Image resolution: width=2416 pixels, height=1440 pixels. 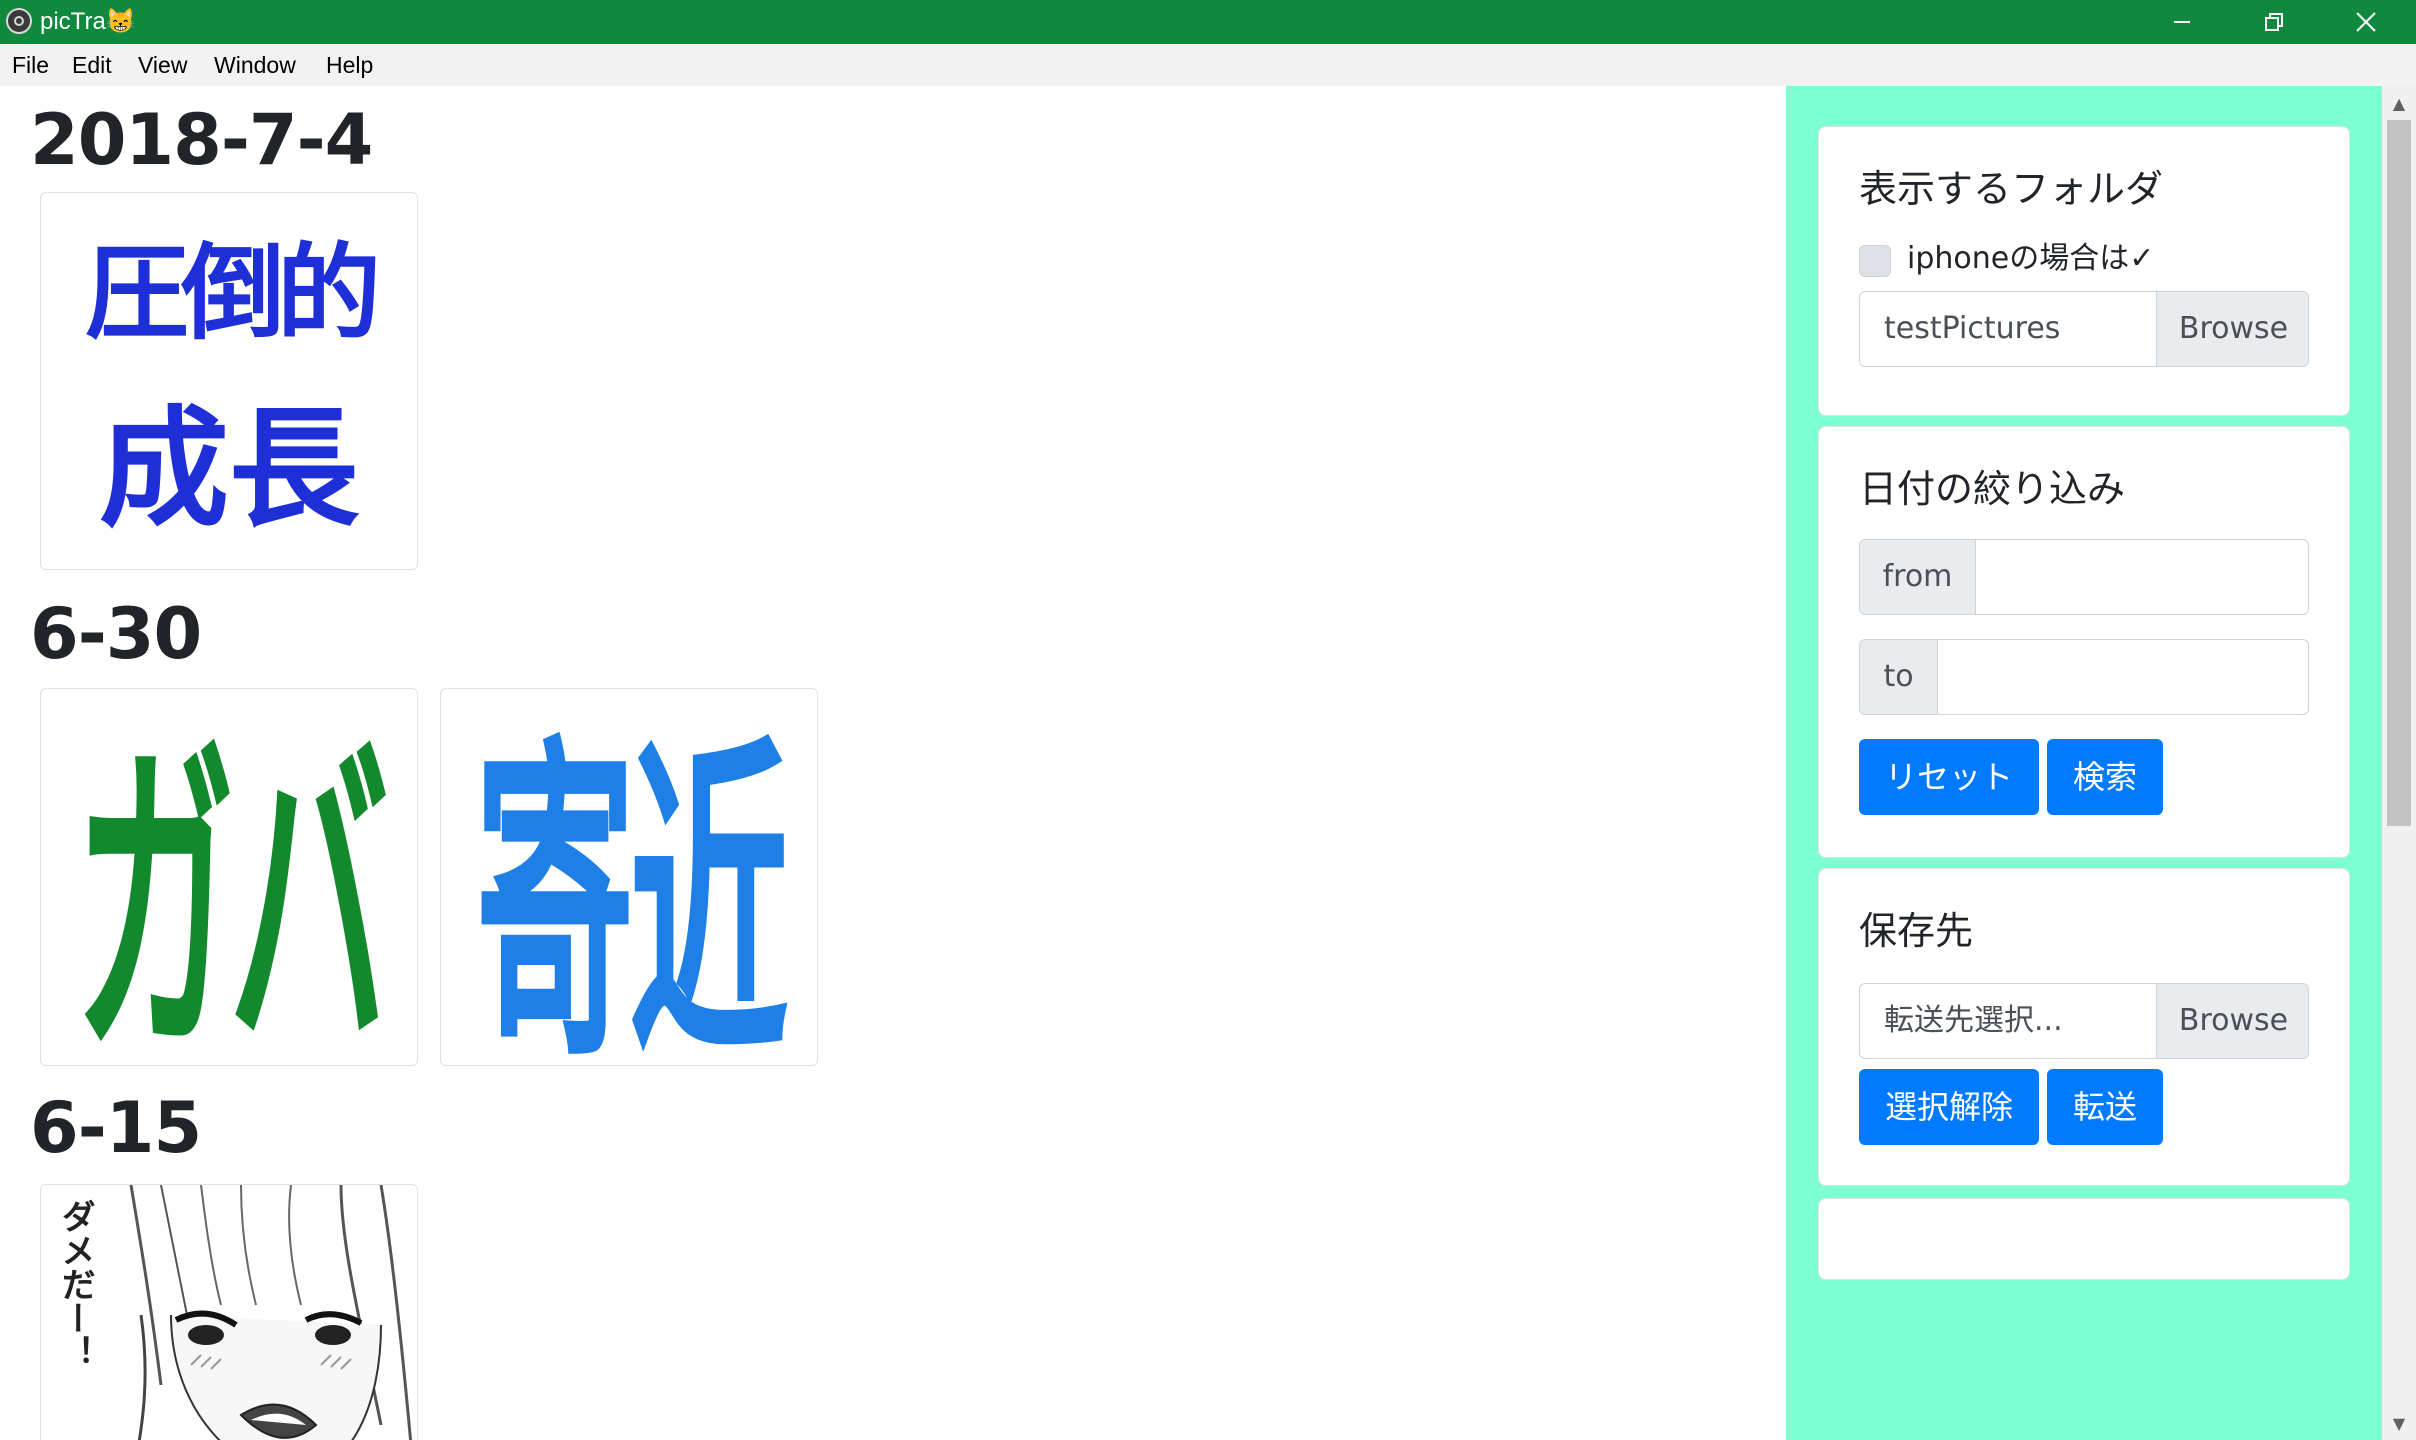 What do you see at coordinates (2031, 258) in the screenshot?
I see `iphone-checkbox-label: iphoneの場合は✓` at bounding box center [2031, 258].